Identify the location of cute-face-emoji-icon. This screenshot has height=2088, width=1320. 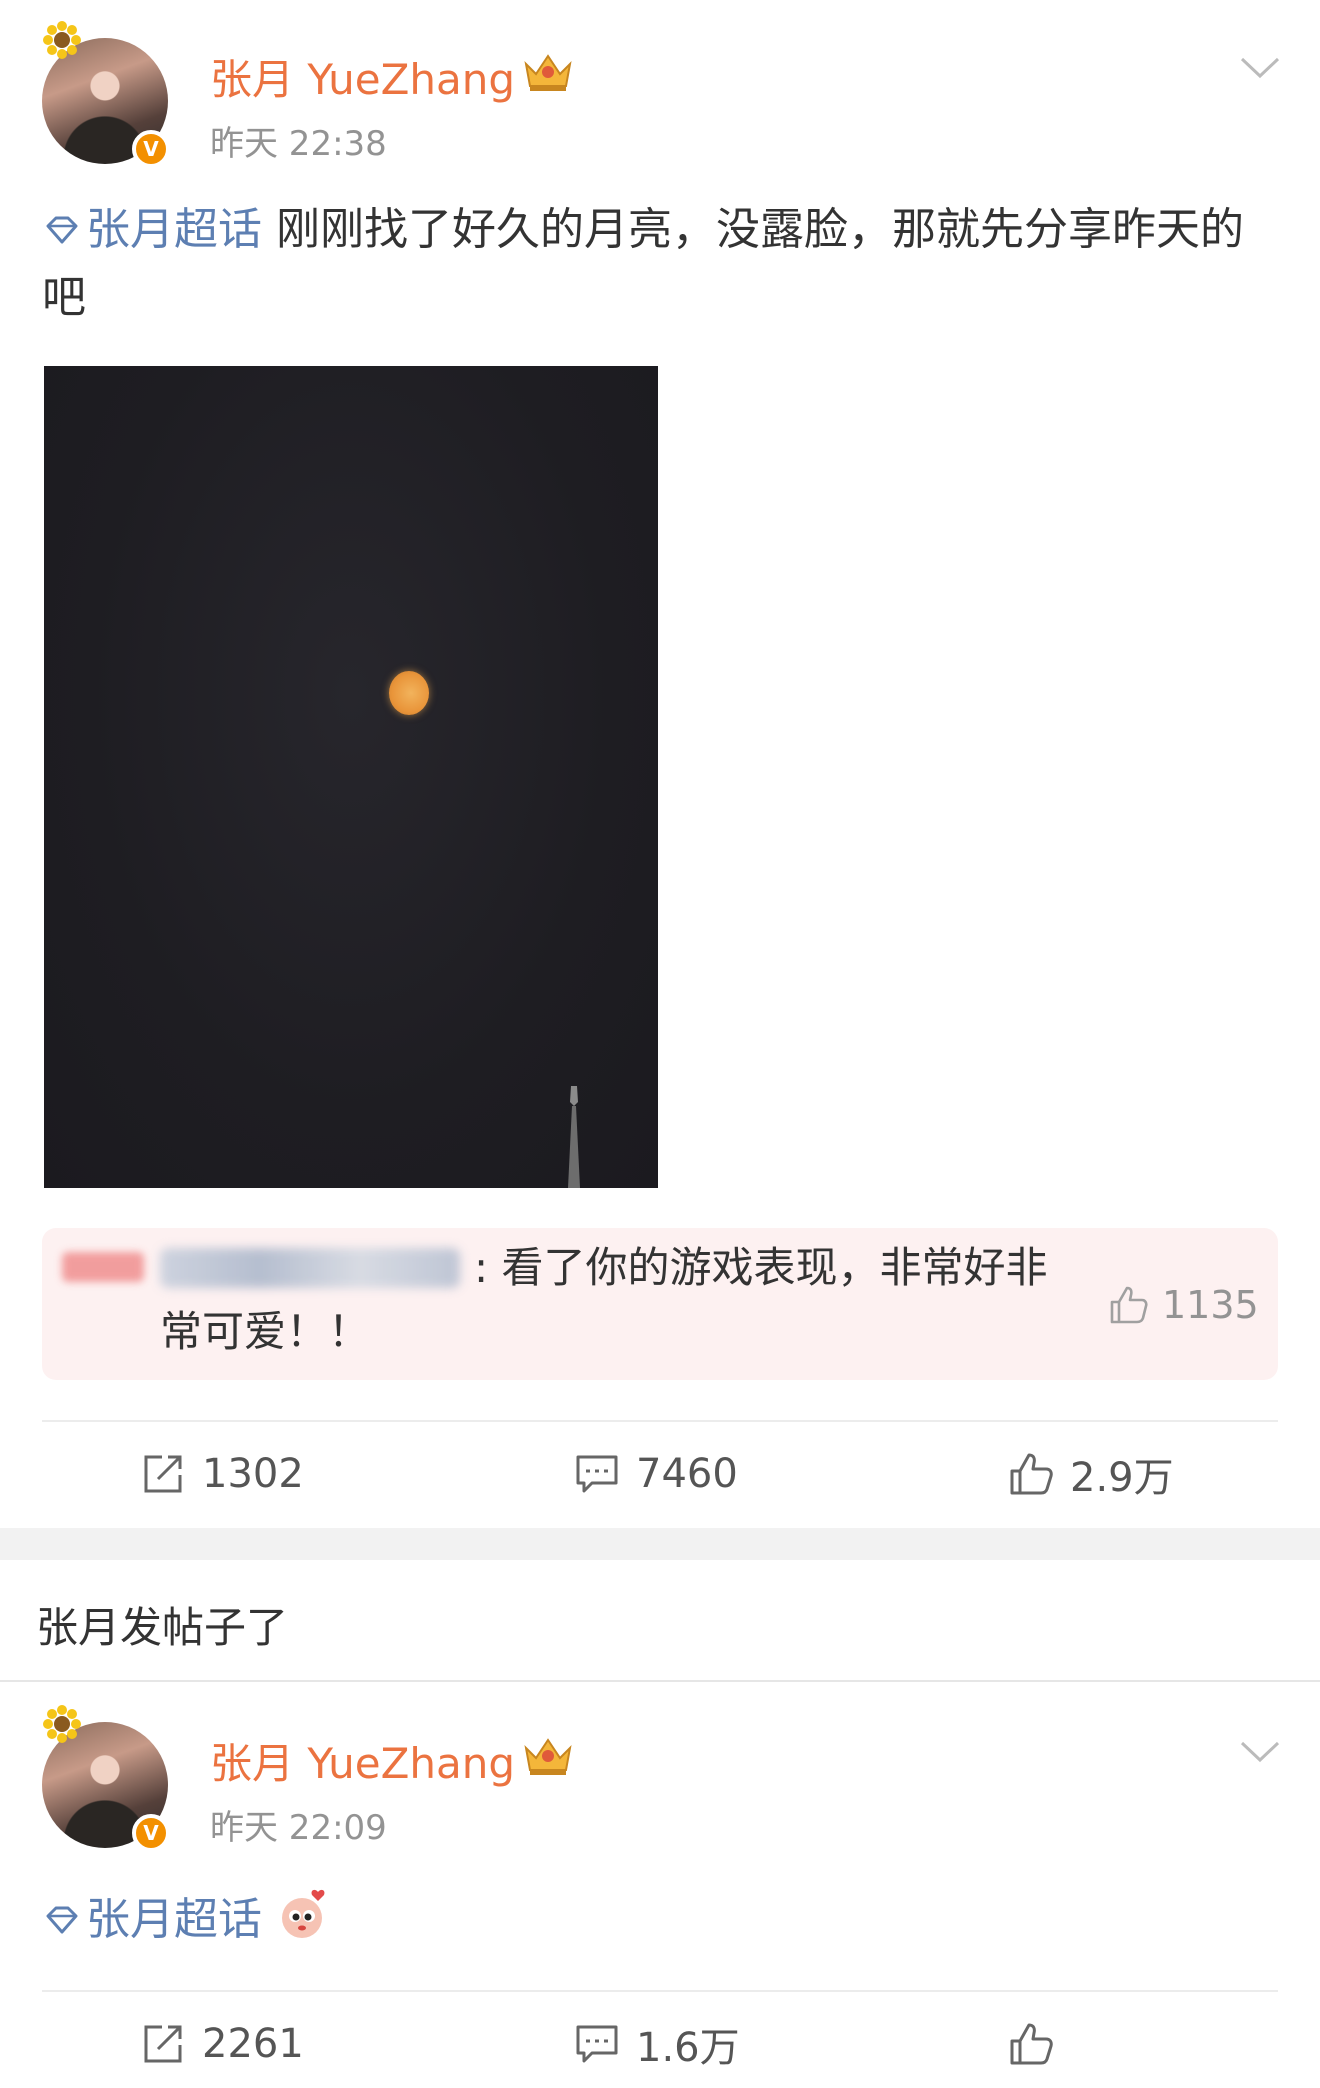
(303, 1913).